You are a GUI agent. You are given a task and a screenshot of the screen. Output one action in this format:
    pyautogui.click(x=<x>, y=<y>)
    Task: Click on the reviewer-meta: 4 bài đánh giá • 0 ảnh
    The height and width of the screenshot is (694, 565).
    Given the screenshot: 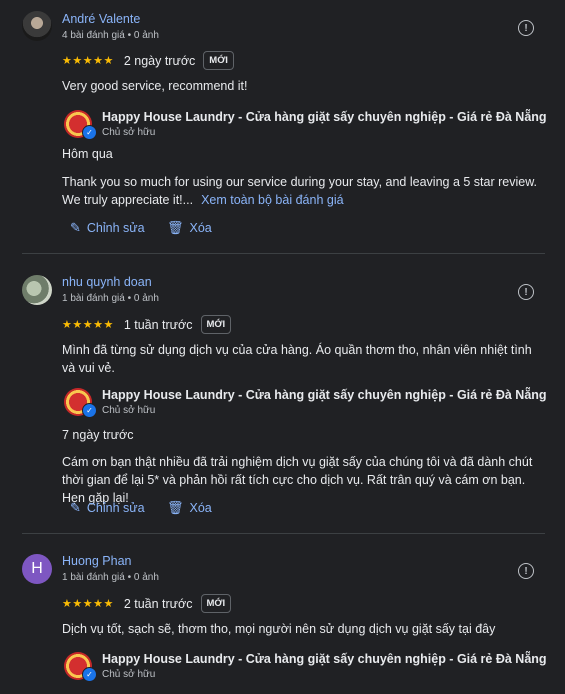 What is the action you would take?
    pyautogui.click(x=110, y=35)
    